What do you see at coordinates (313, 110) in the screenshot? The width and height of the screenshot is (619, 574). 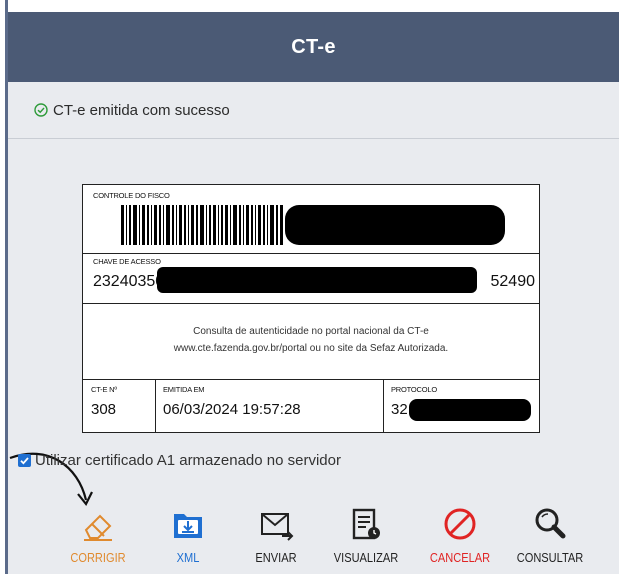 I see `status-message: CT-e emitida com sucesso` at bounding box center [313, 110].